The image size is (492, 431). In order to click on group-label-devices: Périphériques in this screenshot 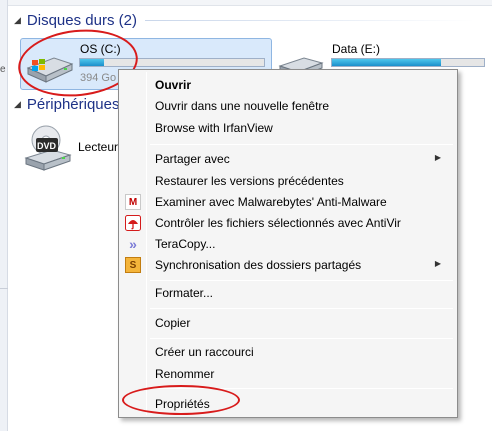, I will do `click(73, 104)`.